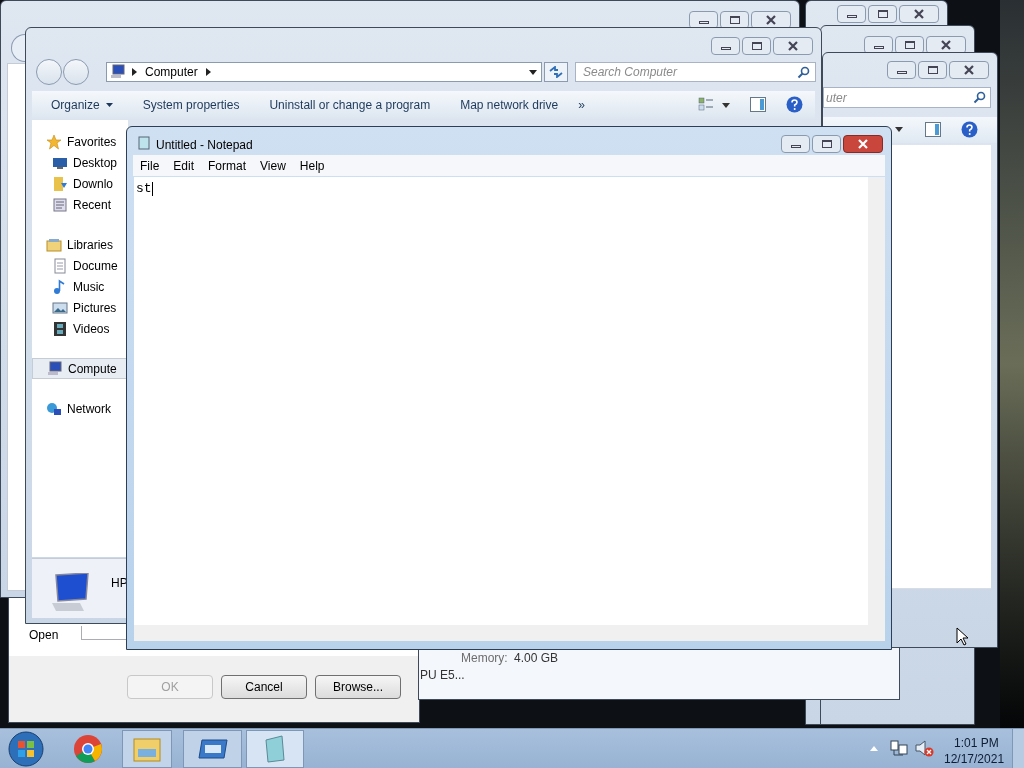 The image size is (1024, 768). What do you see at coordinates (150, 165) in the screenshot?
I see `menu-item: File` at bounding box center [150, 165].